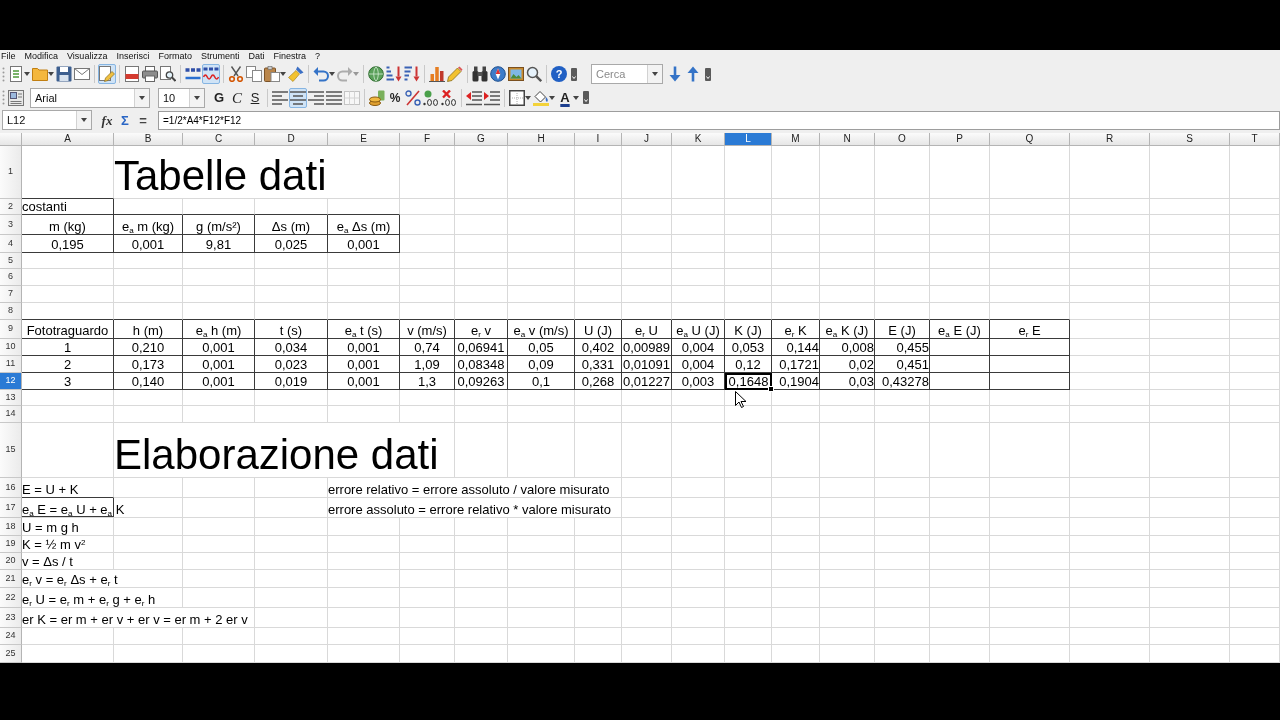  What do you see at coordinates (11, 311) in the screenshot?
I see `row-header: 8` at bounding box center [11, 311].